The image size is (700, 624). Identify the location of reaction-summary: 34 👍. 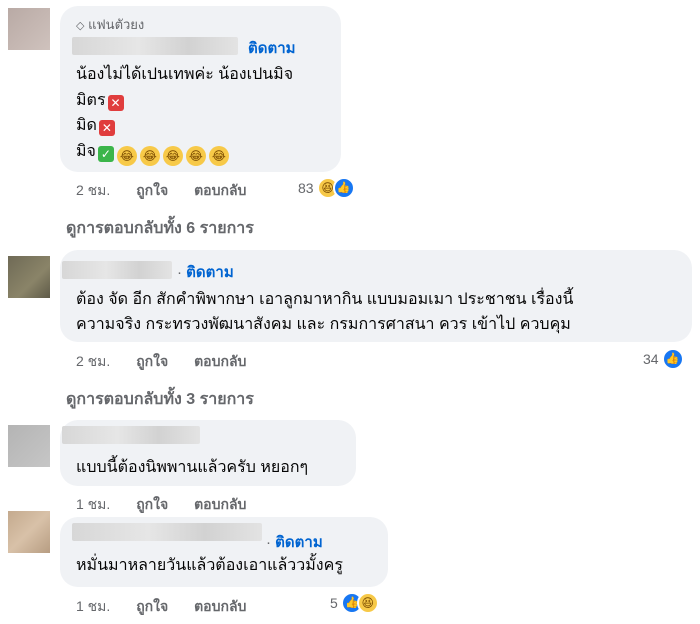
(663, 359).